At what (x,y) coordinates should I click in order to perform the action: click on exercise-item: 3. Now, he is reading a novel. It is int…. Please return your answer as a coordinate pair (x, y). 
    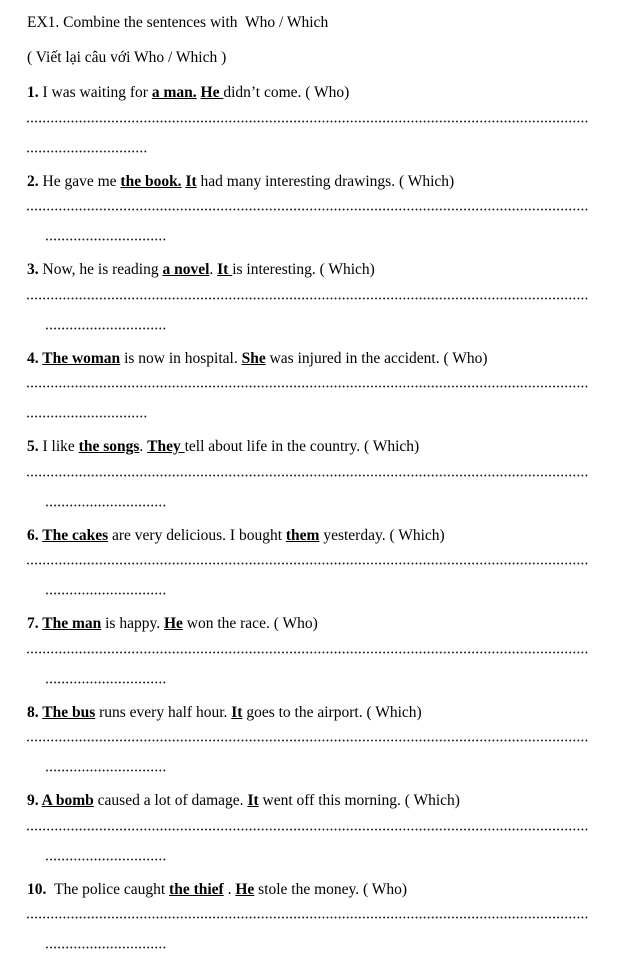
    Looking at the image, I should click on (312, 306).